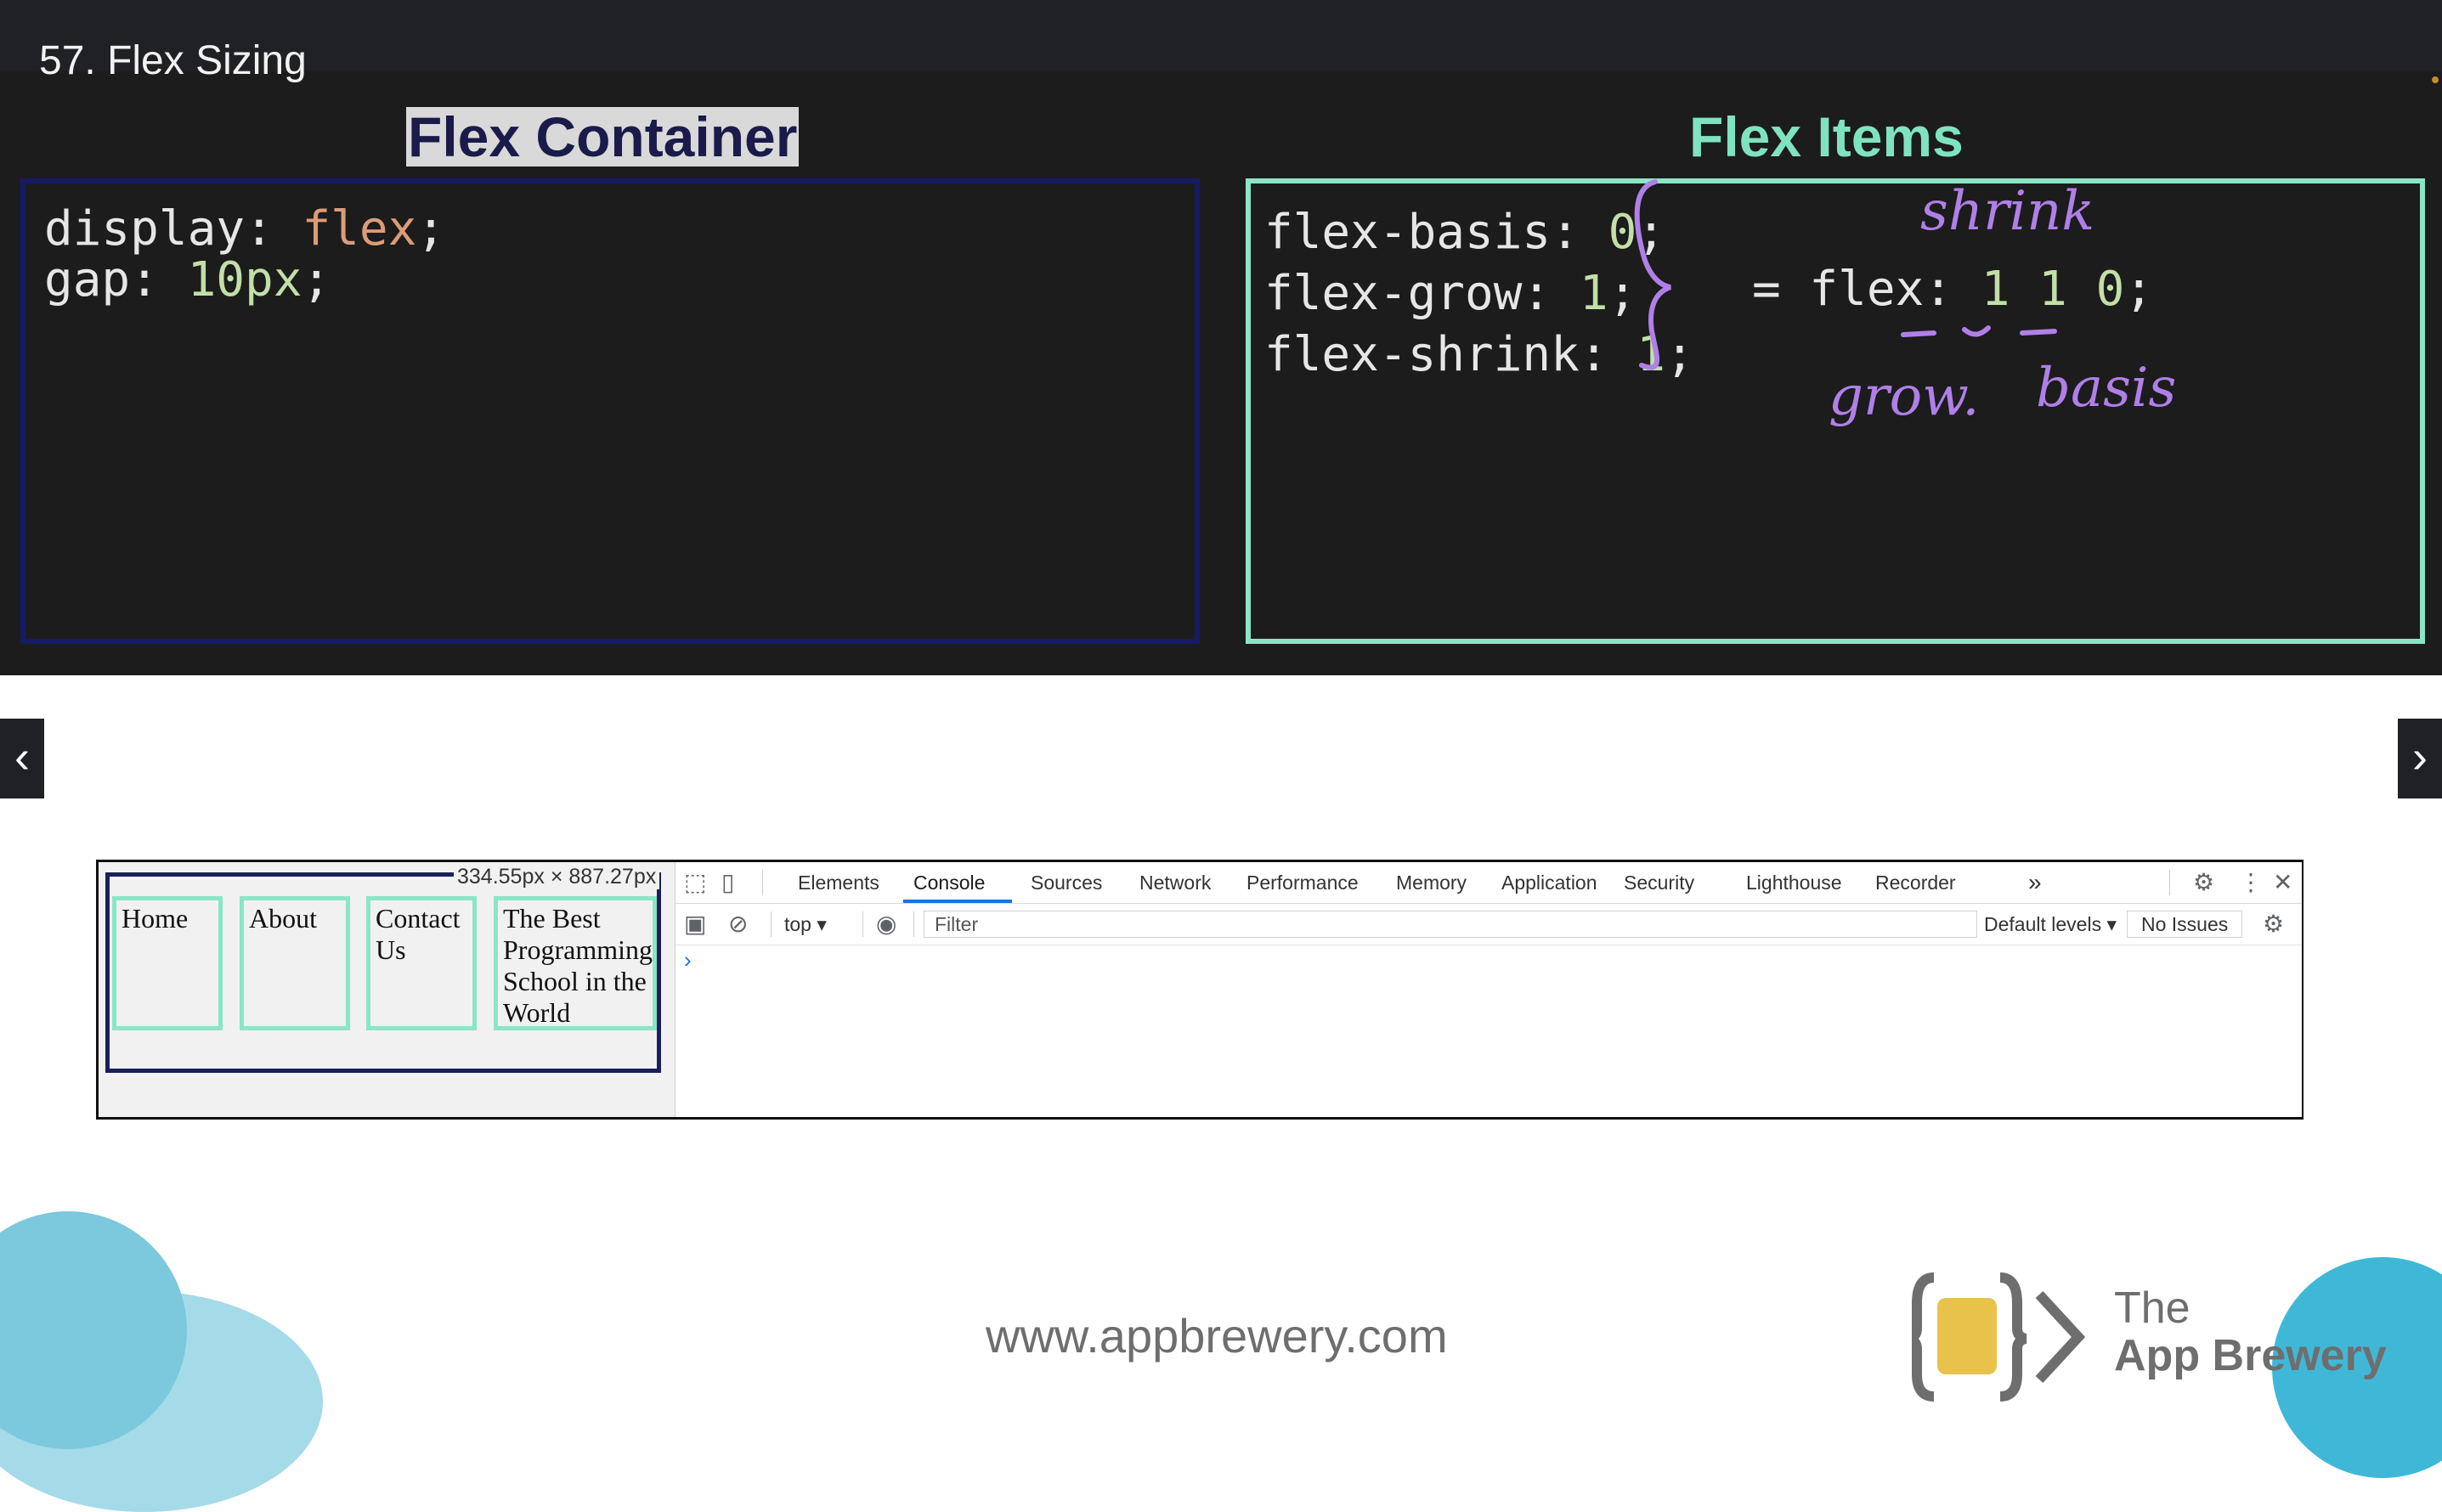 This screenshot has height=1512, width=2442. I want to click on log-levels-dropdown: Default levels ▾, so click(2050, 924).